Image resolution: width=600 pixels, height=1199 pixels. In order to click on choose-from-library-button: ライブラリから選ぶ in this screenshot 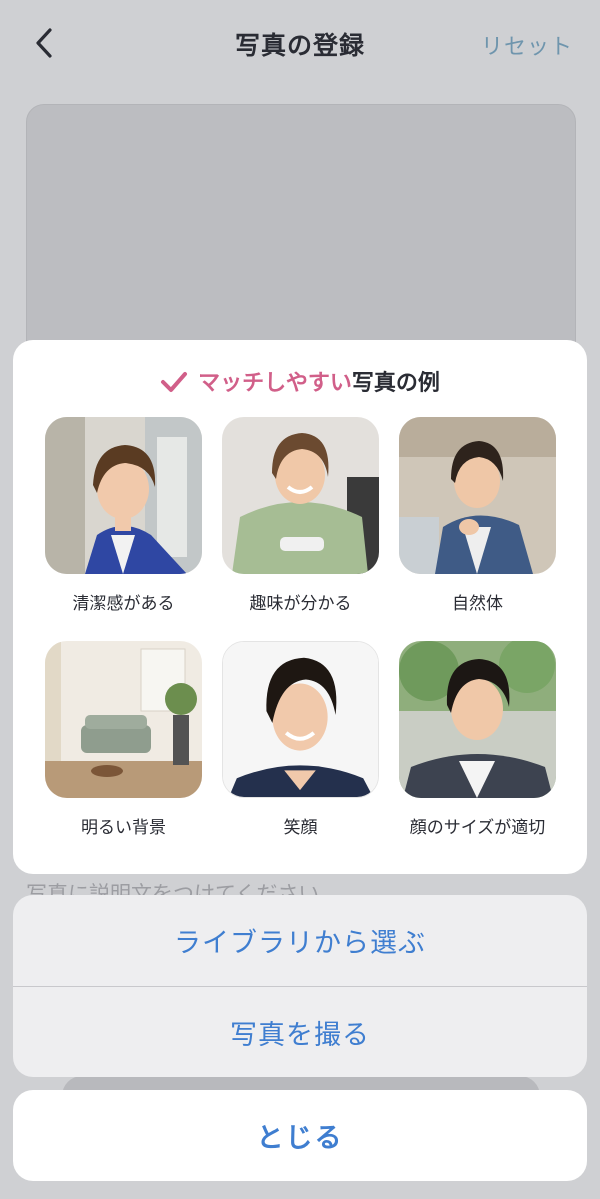, I will do `click(300, 940)`.